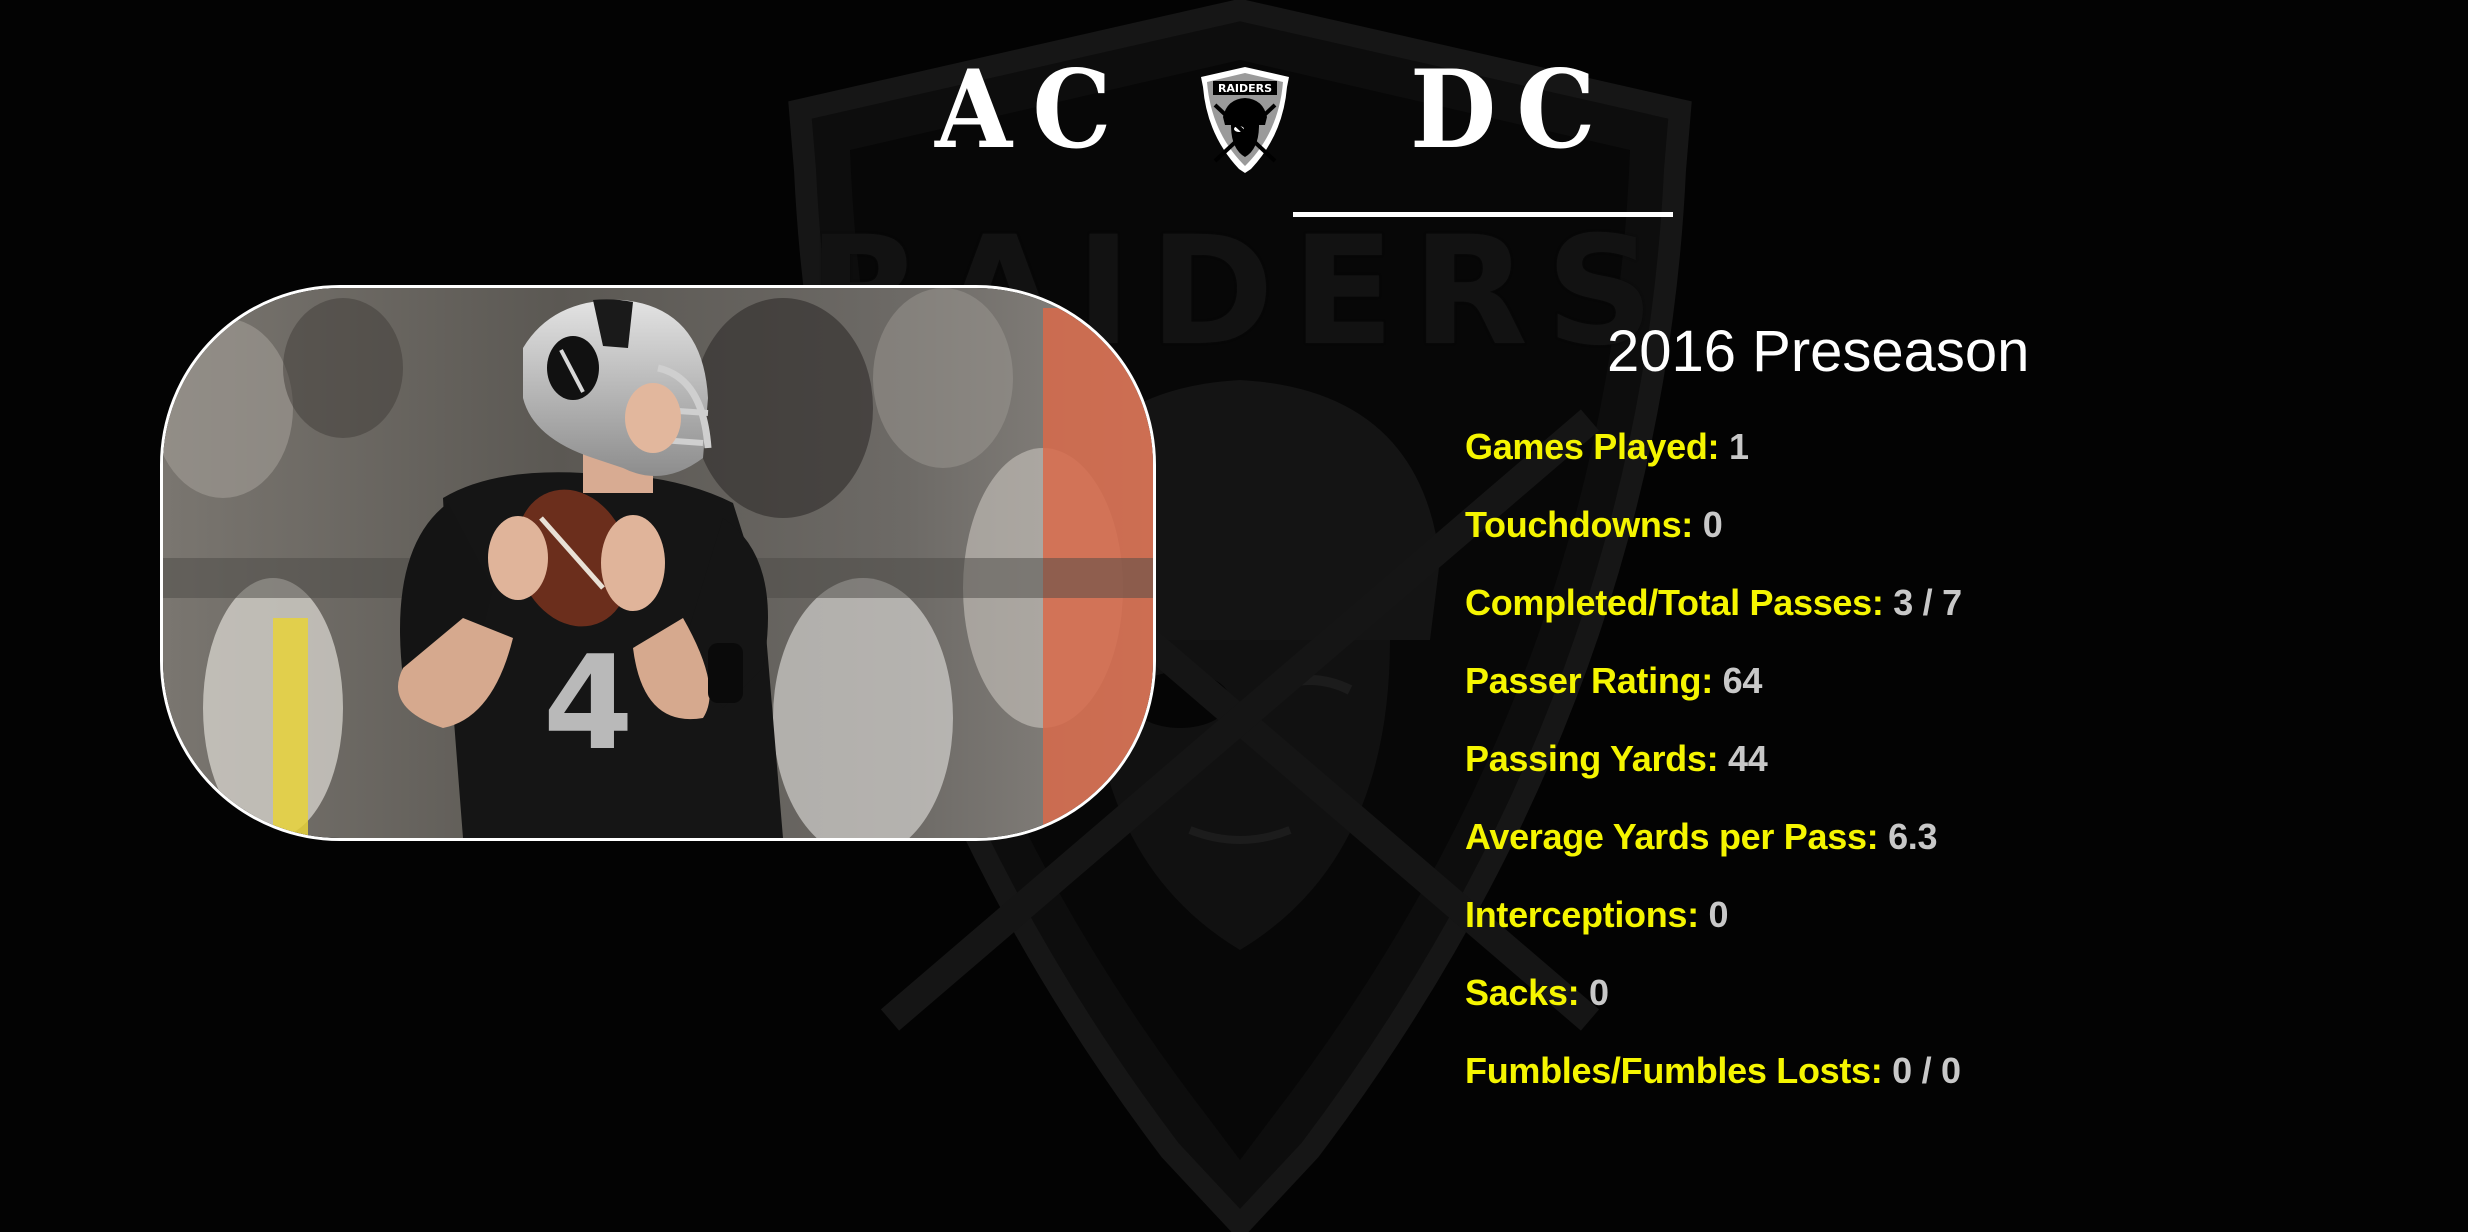 The width and height of the screenshot is (2468, 1232). What do you see at coordinates (1747, 758) in the screenshot?
I see `stat-value: 44` at bounding box center [1747, 758].